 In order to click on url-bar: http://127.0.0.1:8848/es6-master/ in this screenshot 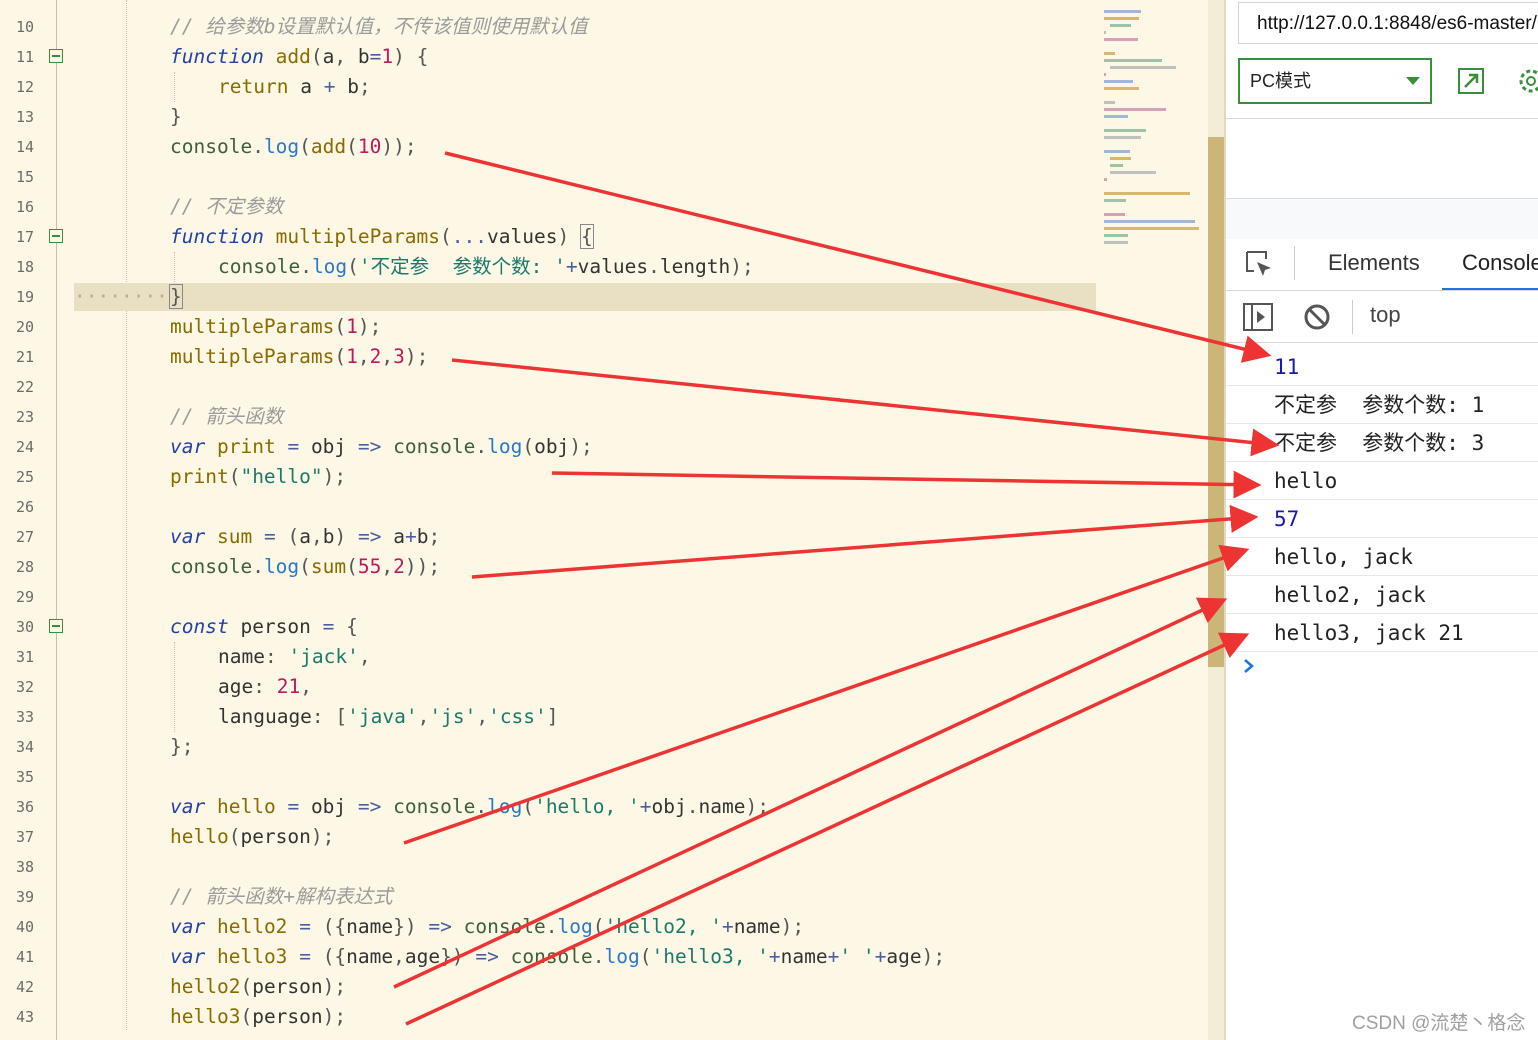, I will do `click(1388, 23)`.